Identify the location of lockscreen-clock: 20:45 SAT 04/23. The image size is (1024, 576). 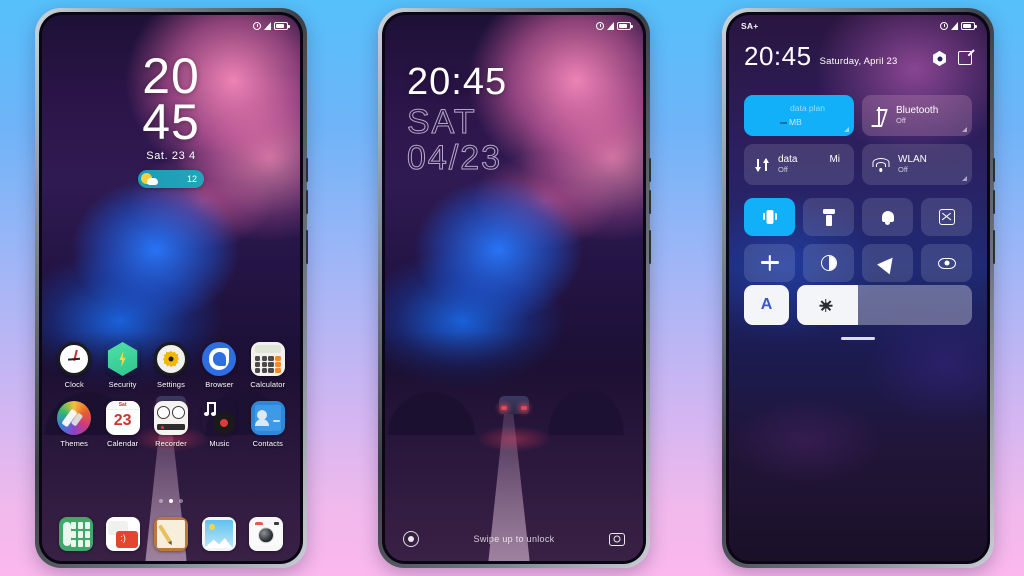
(456, 119).